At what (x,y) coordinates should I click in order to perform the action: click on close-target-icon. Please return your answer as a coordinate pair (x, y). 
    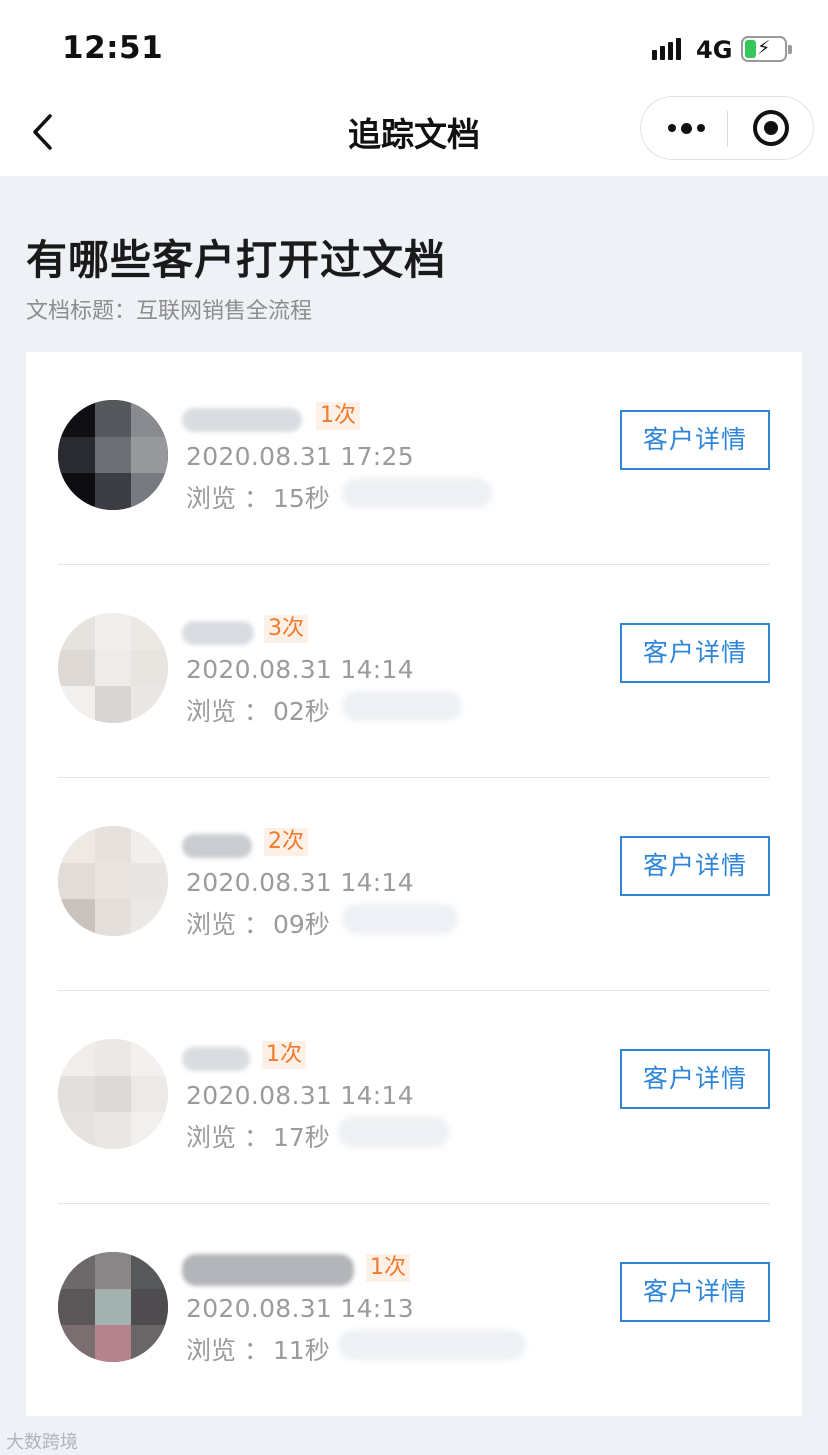
    Looking at the image, I should click on (771, 128).